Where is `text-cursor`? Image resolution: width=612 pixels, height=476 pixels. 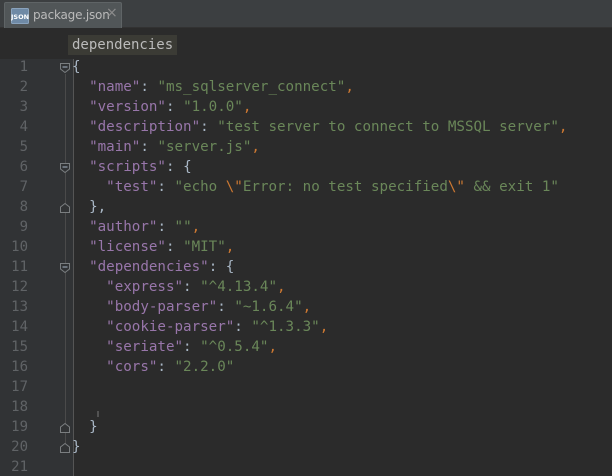
text-cursor is located at coordinates (98, 414).